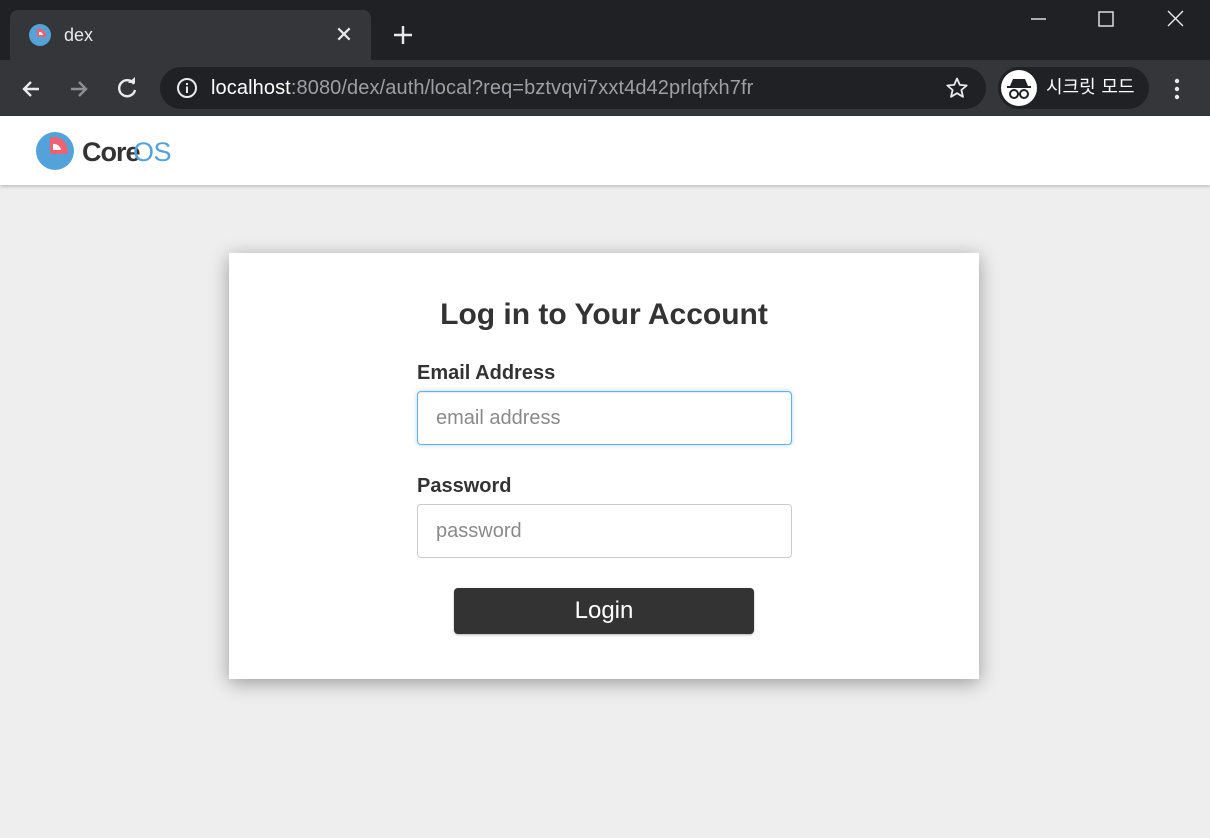 The image size is (1210, 838). I want to click on incognito-icon, so click(1019, 89).